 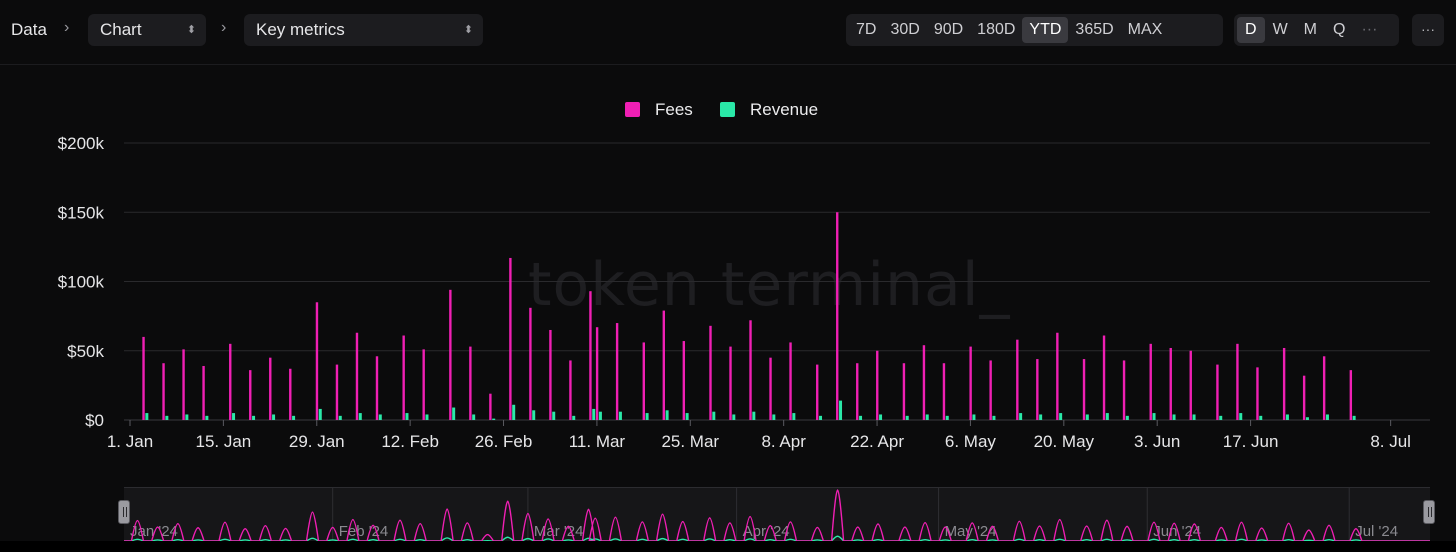 What do you see at coordinates (690, 441) in the screenshot?
I see `x-tick-label: 25. Mar` at bounding box center [690, 441].